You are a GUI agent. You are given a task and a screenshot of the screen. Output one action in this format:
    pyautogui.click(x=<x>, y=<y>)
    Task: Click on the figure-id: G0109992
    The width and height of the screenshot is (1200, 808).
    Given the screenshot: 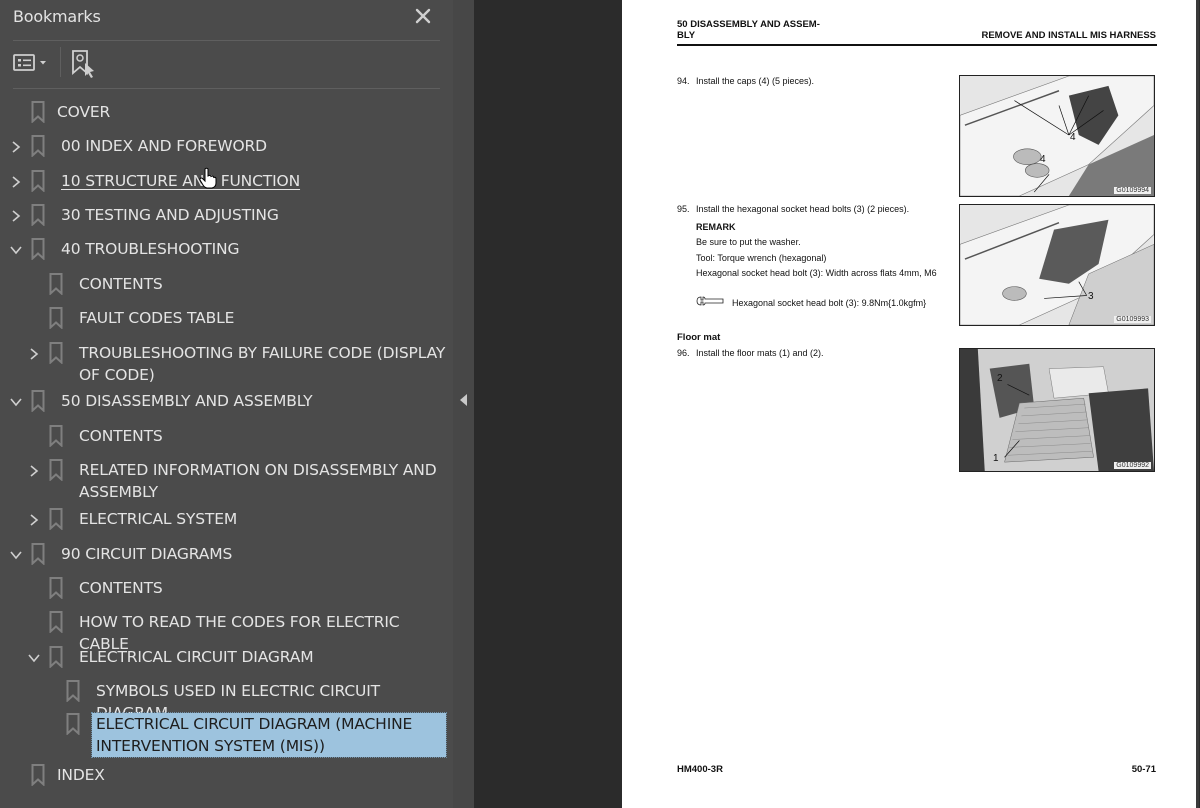 What is the action you would take?
    pyautogui.click(x=1132, y=465)
    